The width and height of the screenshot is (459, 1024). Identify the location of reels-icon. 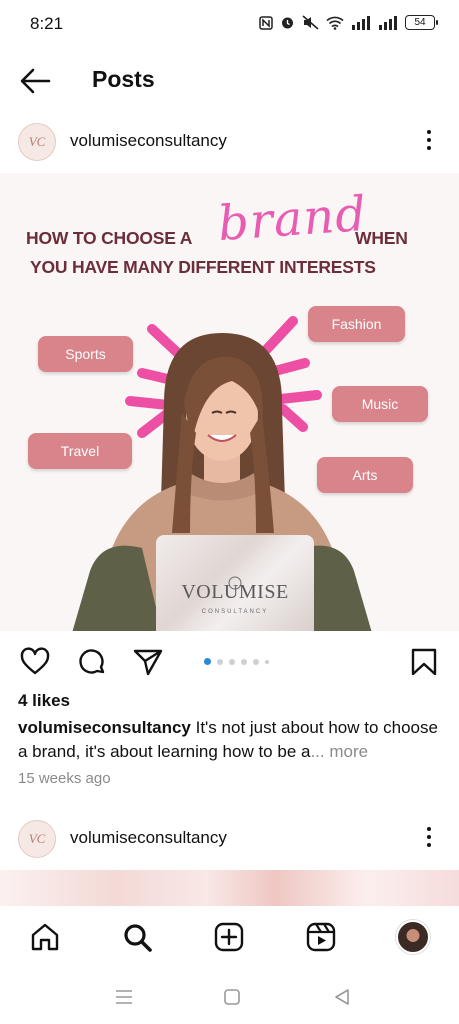
(321, 937).